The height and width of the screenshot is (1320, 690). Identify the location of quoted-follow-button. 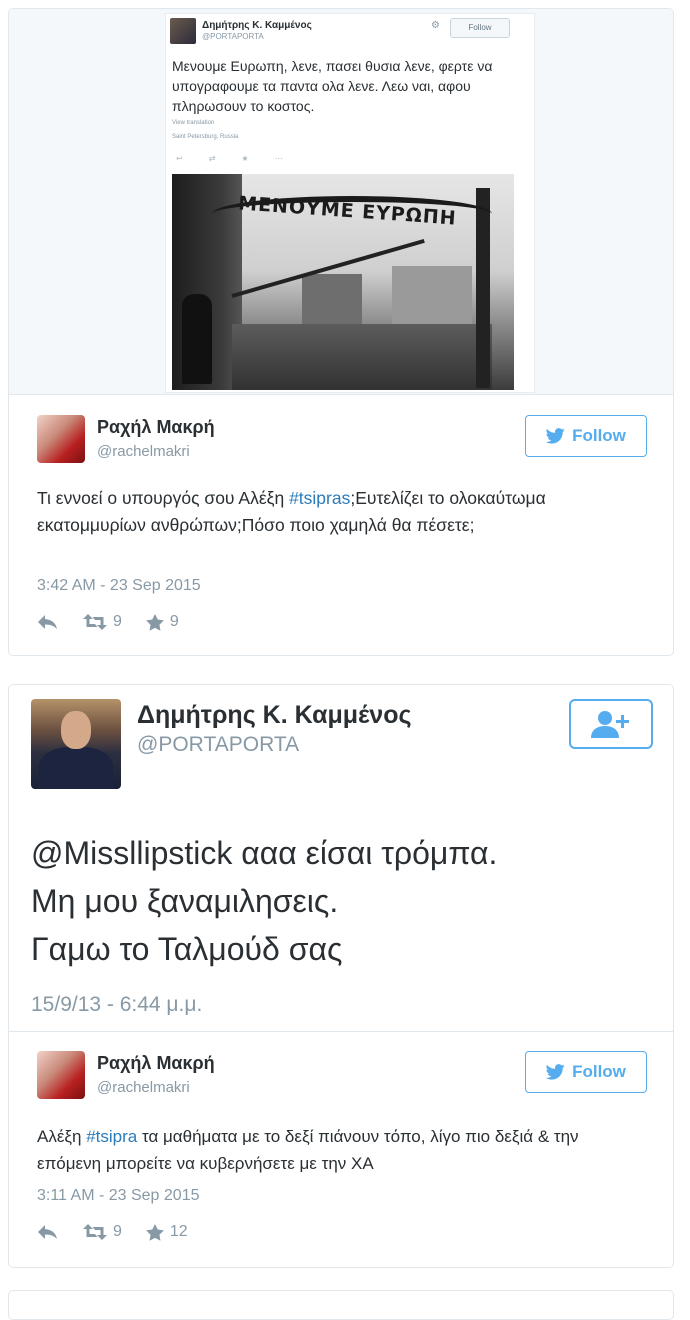
(611, 724).